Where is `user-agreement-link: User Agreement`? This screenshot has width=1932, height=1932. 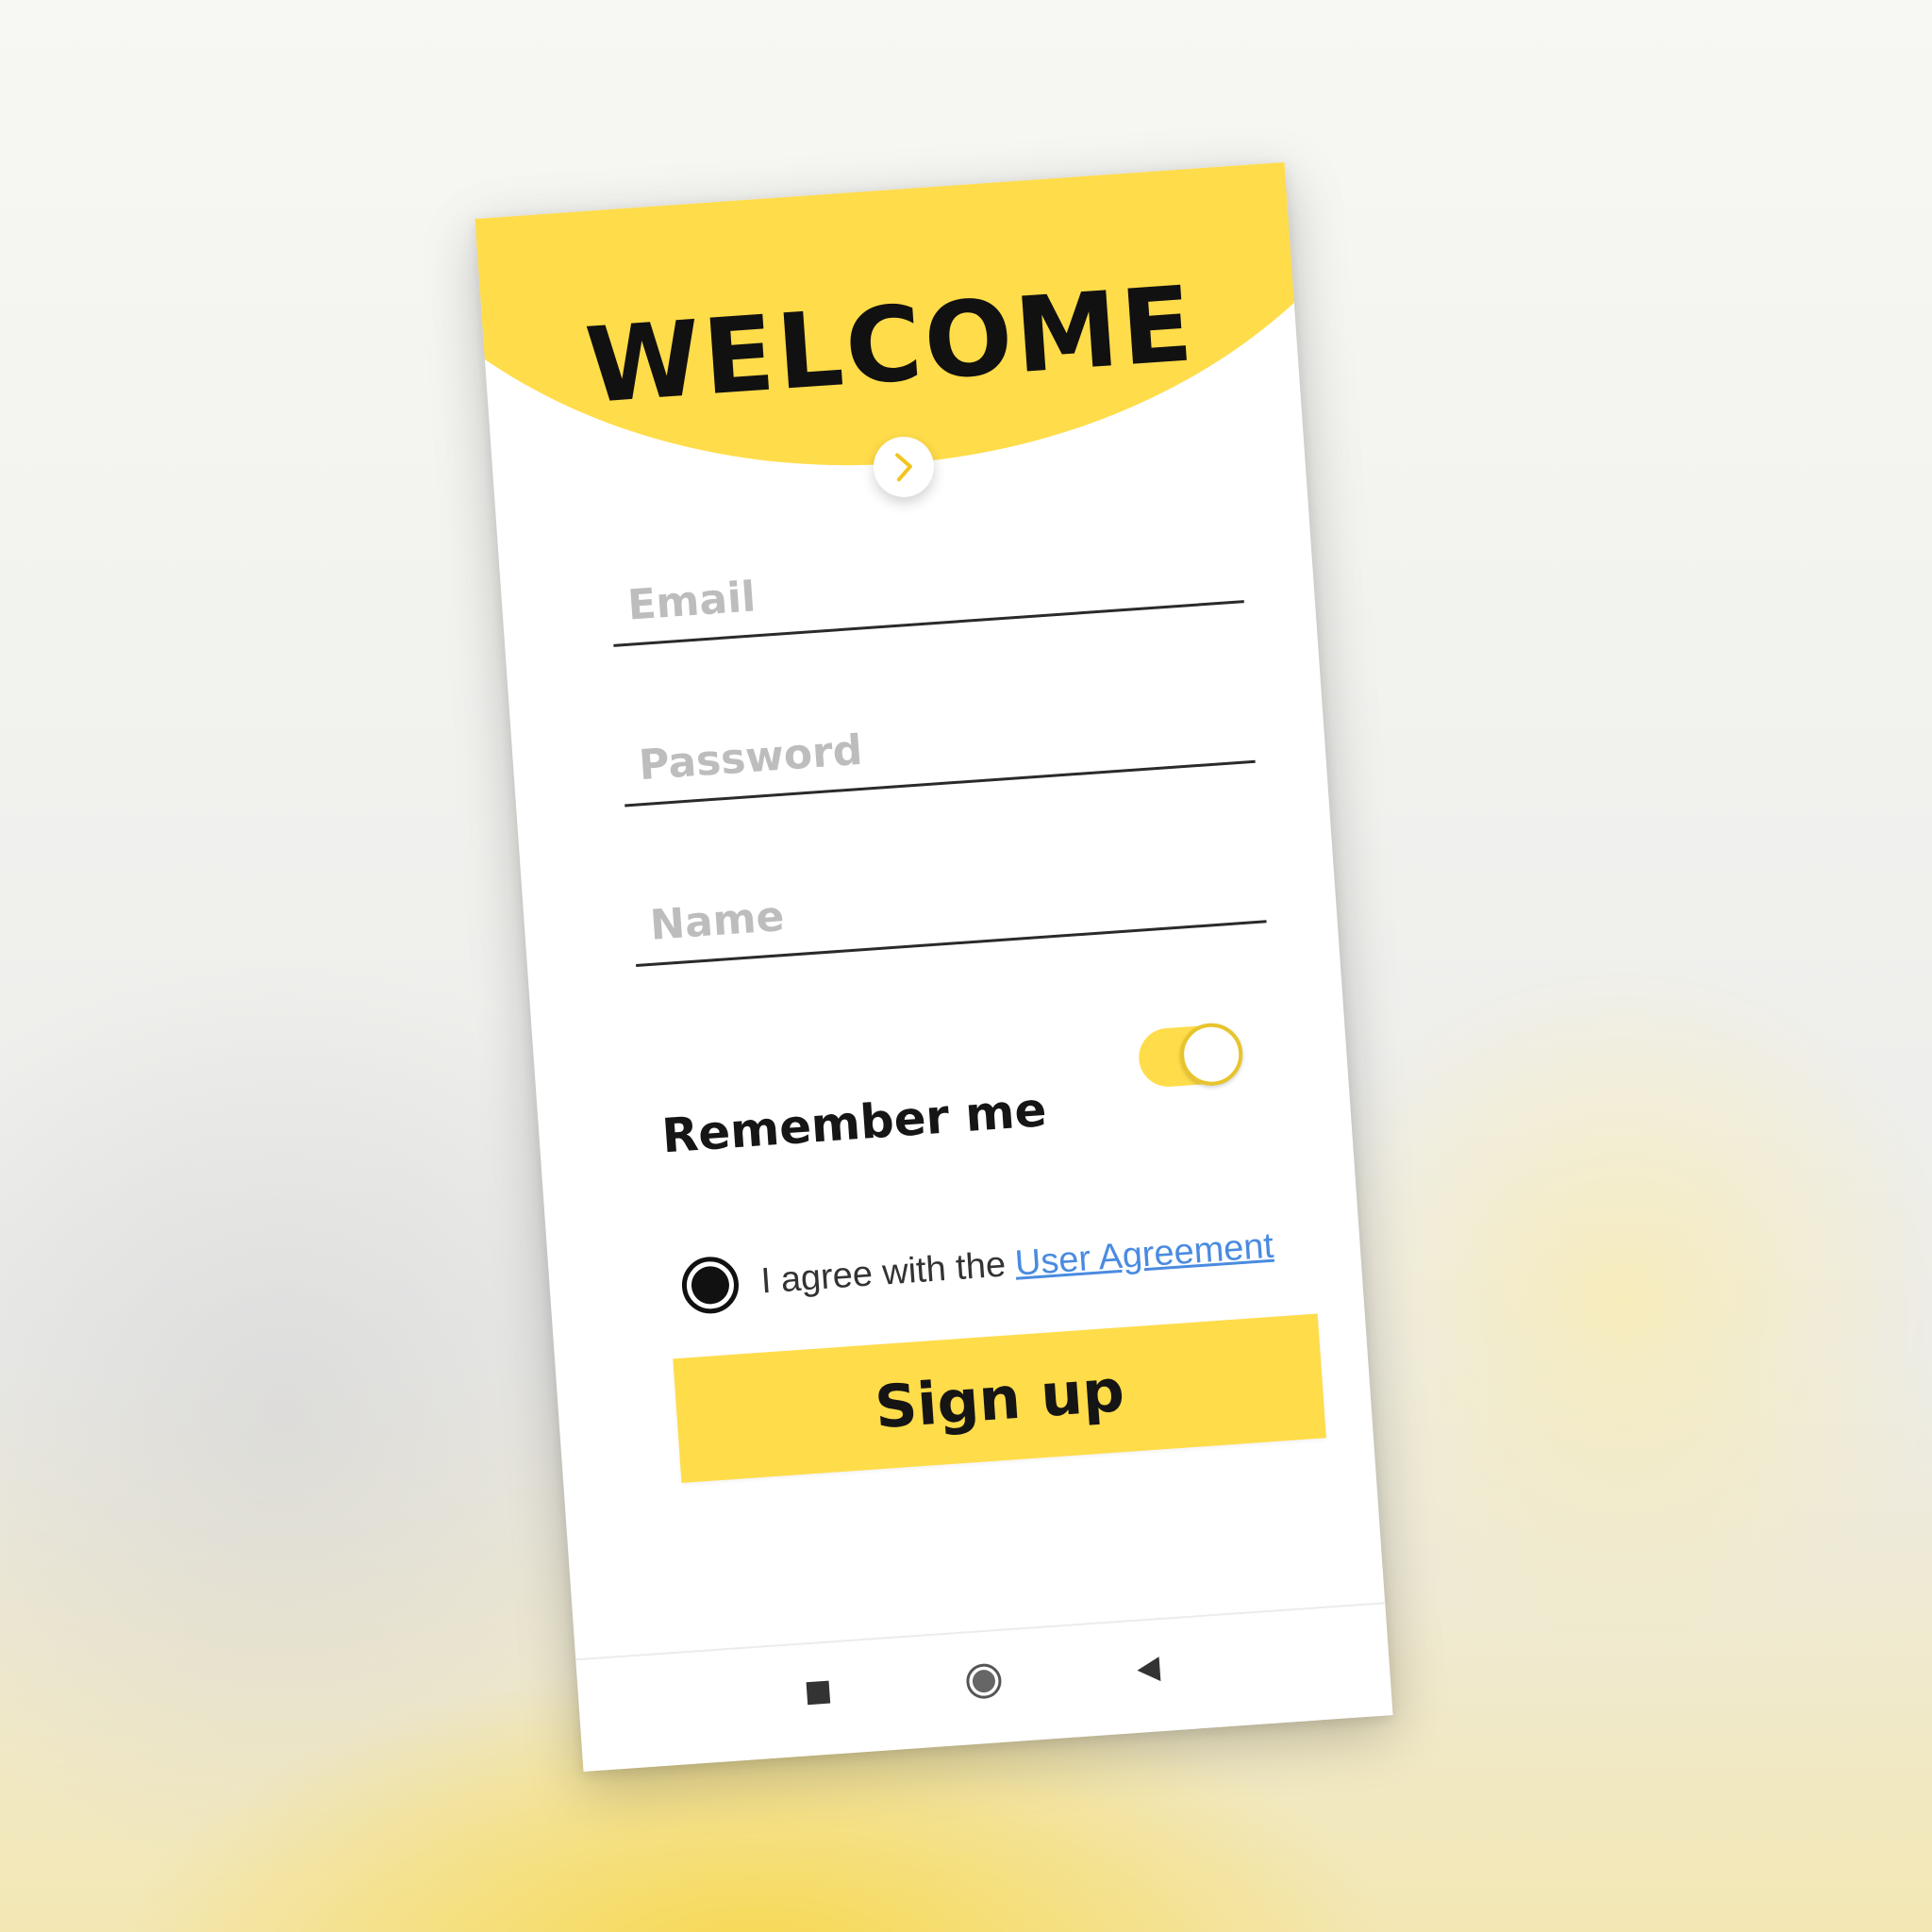
user-agreement-link: User Agreement is located at coordinates (1143, 1255).